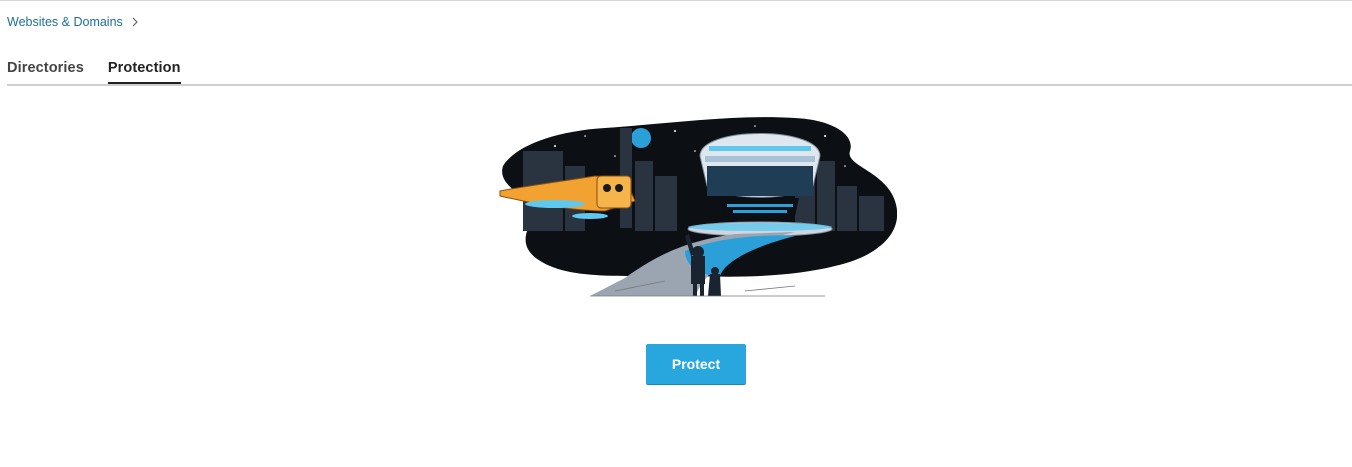 This screenshot has width=1352, height=467. What do you see at coordinates (135, 22) in the screenshot?
I see `chevron-right-icon` at bounding box center [135, 22].